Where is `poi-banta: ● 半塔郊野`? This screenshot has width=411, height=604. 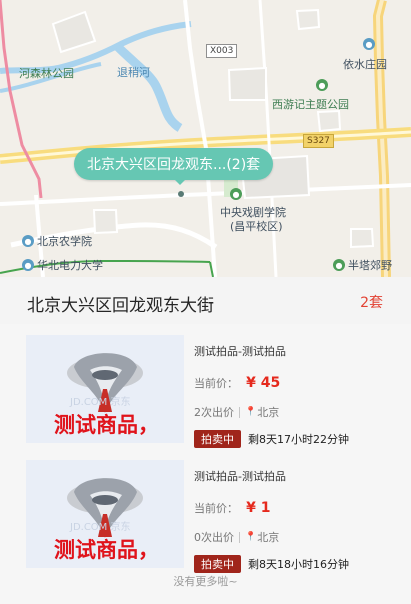 poi-banta: ● 半塔郊野 is located at coordinates (362, 265).